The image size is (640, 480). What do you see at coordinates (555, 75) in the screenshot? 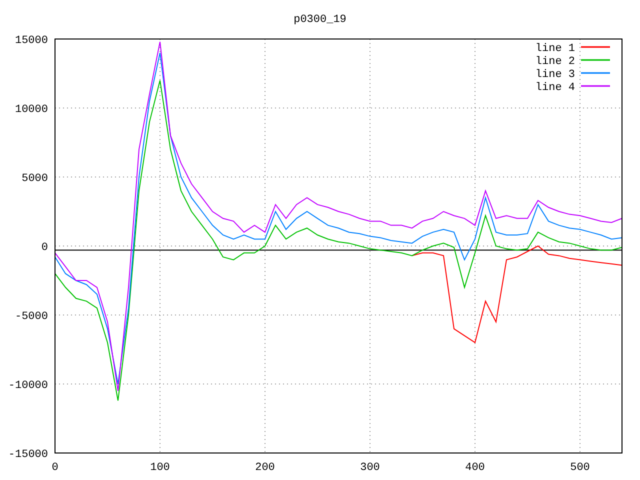
I see `legend-label: line 3` at bounding box center [555, 75].